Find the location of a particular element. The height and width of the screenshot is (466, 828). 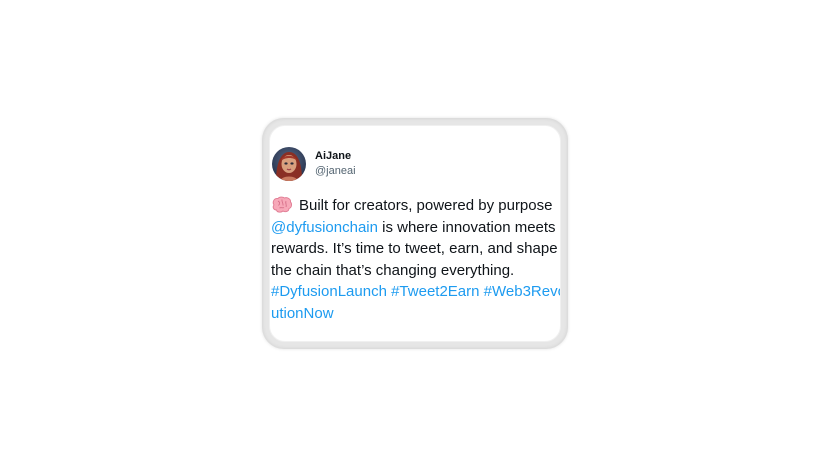

tweet-line-1: Built for creators, powered by purpose is located at coordinates (415, 206).